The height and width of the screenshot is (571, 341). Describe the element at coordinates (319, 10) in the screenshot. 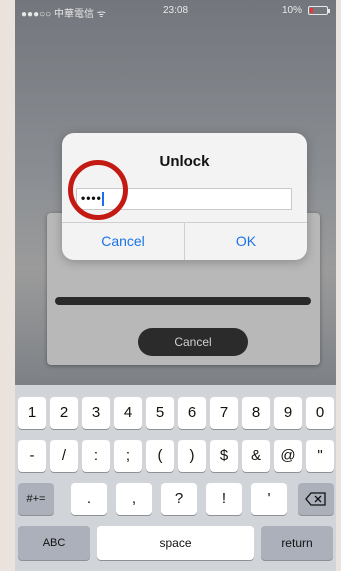

I see `battery-icon` at that location.